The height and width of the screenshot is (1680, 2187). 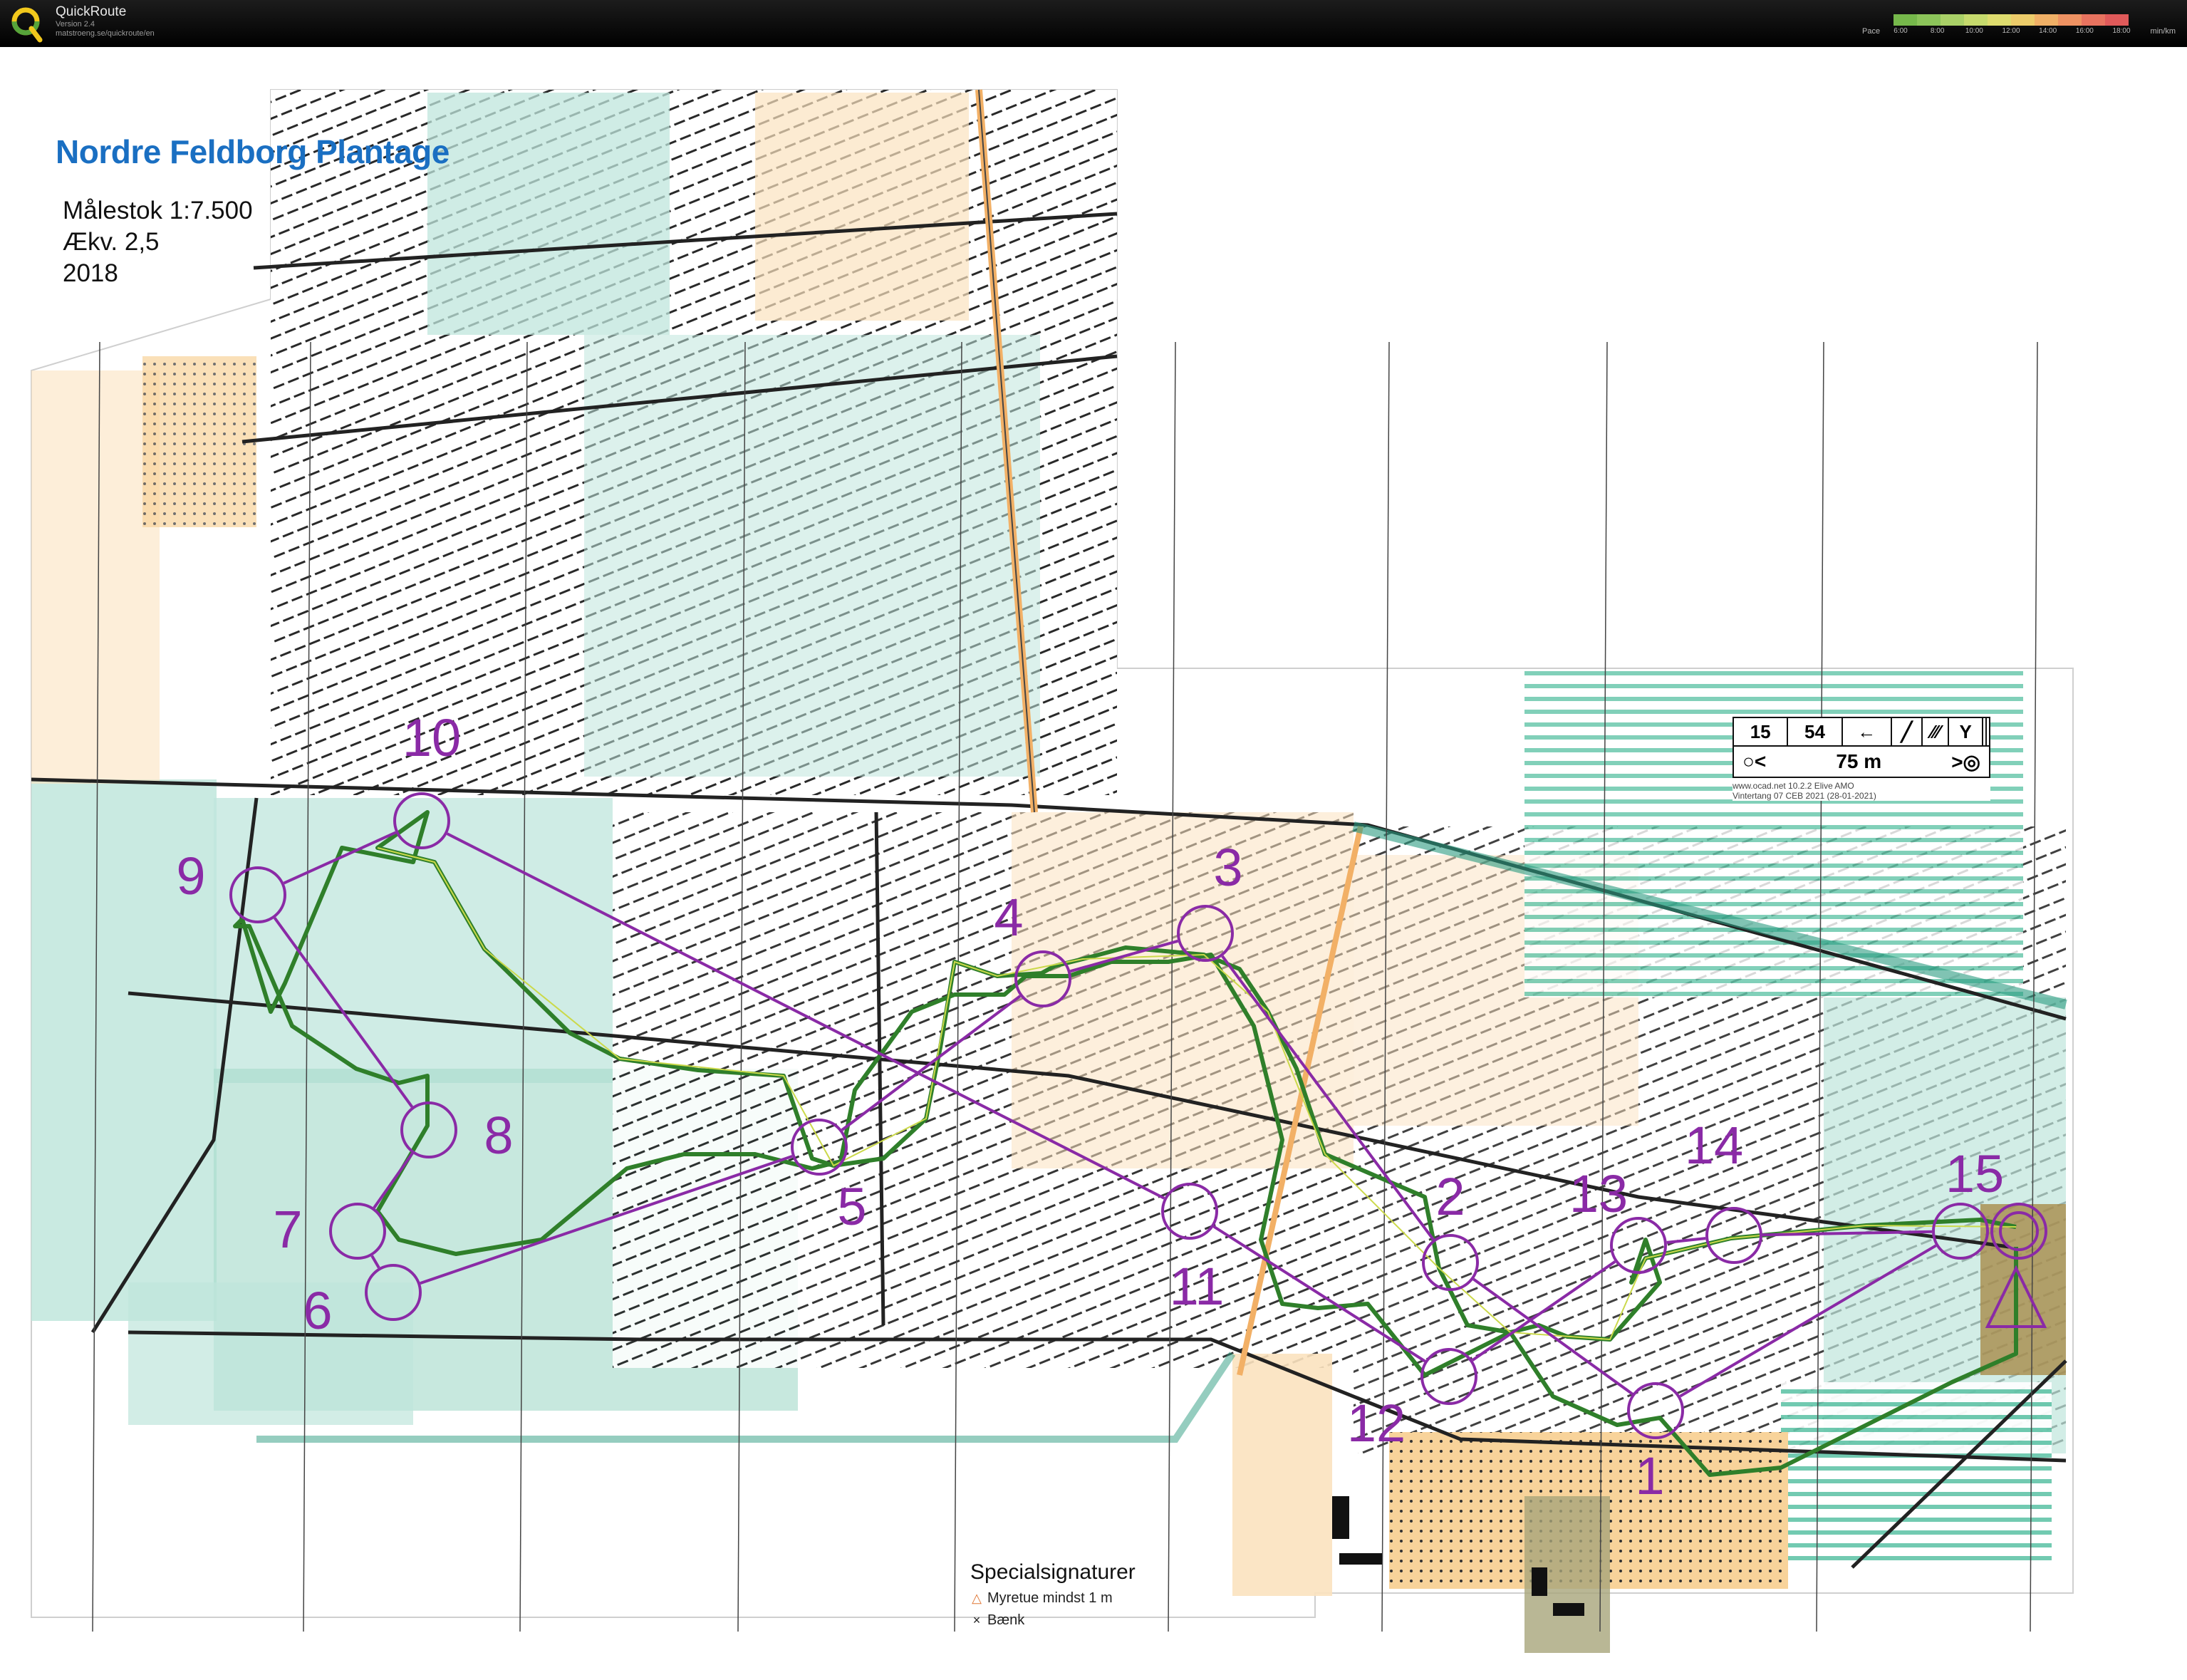 What do you see at coordinates (318, 1310) in the screenshot?
I see `control-number-6: 6` at bounding box center [318, 1310].